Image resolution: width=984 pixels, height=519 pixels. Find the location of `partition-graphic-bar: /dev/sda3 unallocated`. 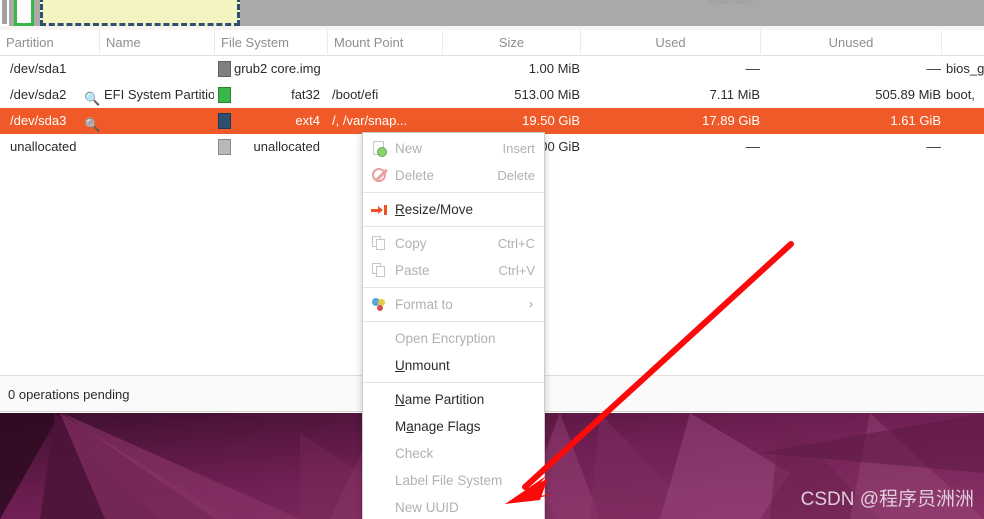

partition-graphic-bar: /dev/sda3 unallocated is located at coordinates (492, 13).